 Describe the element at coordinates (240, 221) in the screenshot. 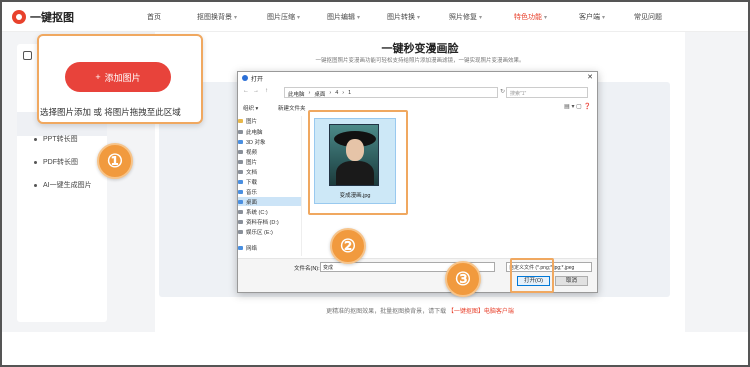

I see `drive-icon` at that location.